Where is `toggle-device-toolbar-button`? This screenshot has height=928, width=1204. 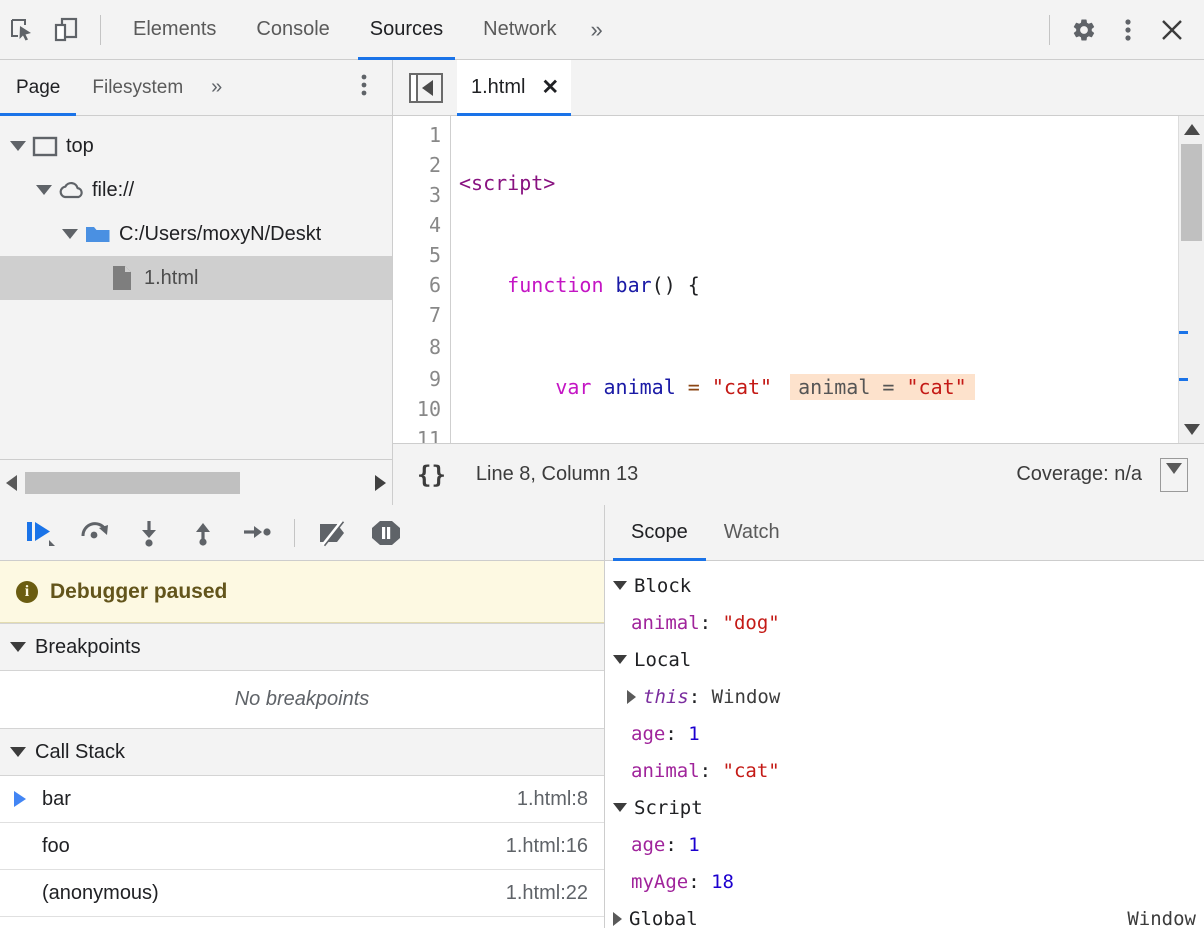
toggle-device-toolbar-button is located at coordinates (66, 30).